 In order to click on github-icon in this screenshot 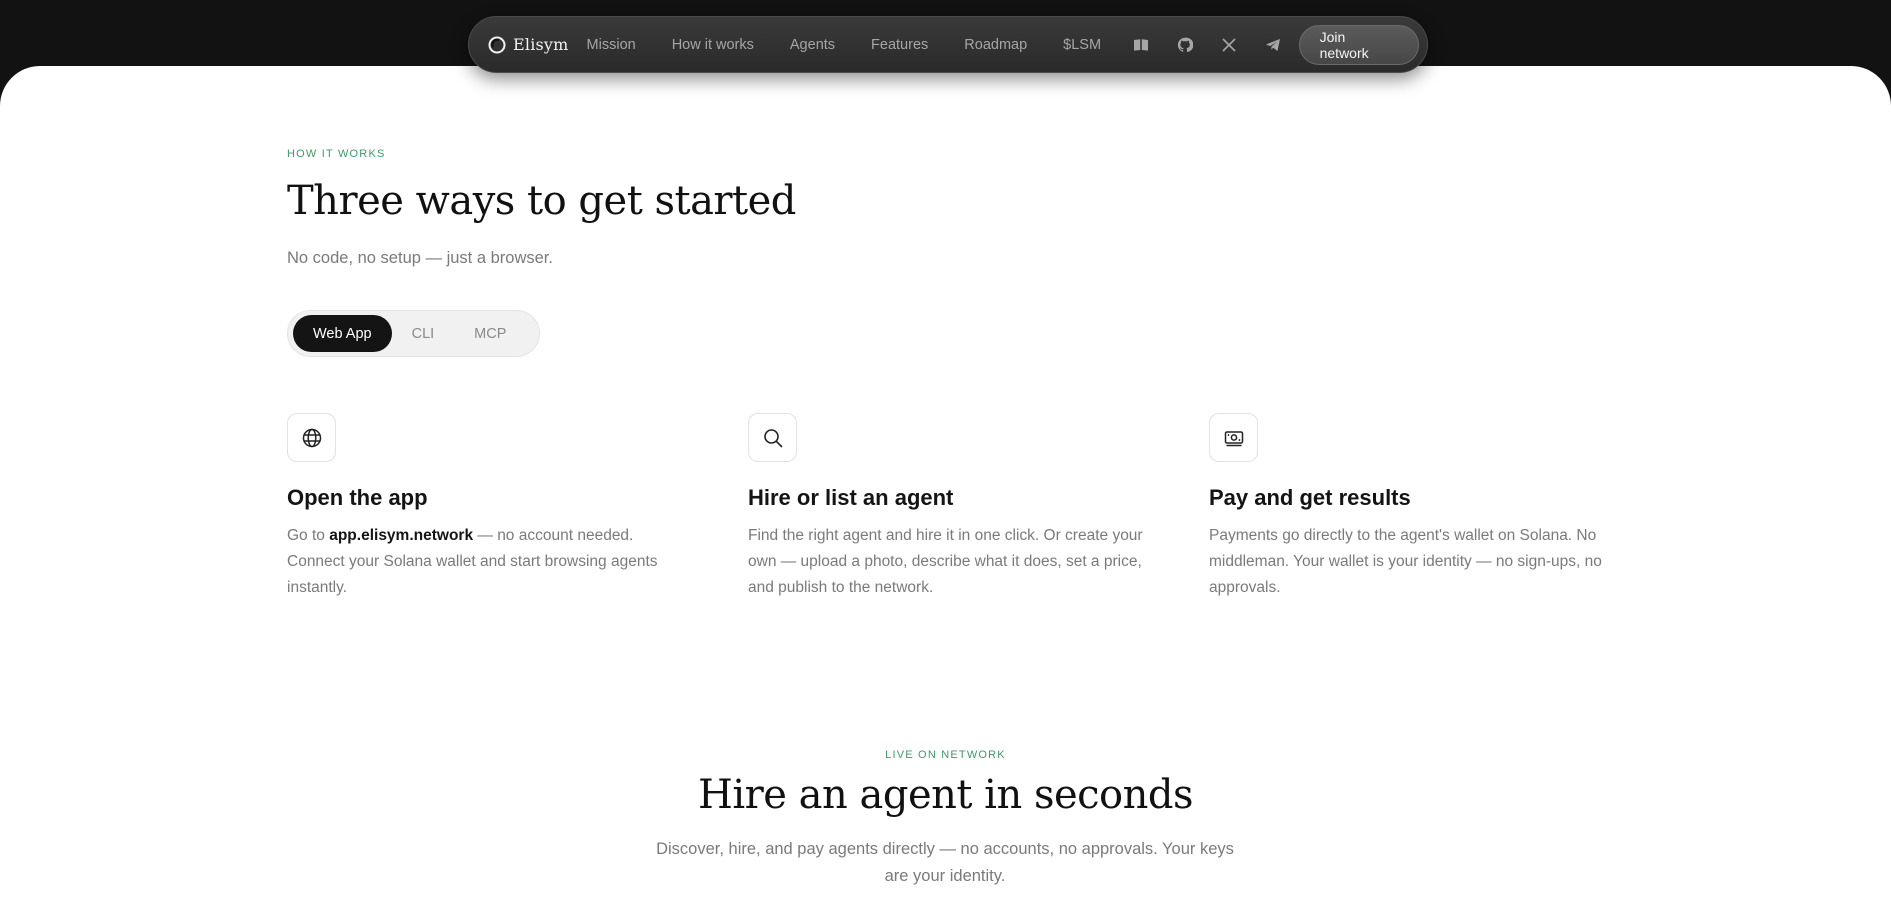, I will do `click(1185, 45)`.